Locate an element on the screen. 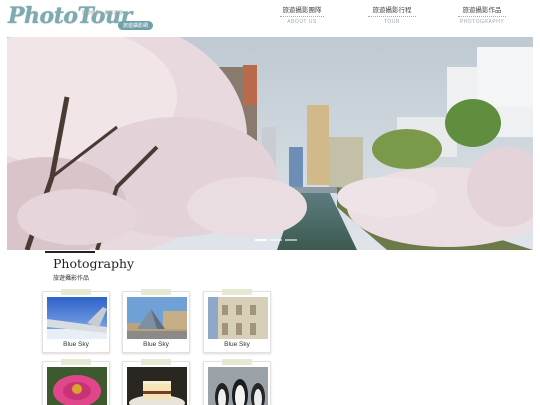 This screenshot has width=540, height=405. logo-tagline: 旅遊攝影‧攝影遊程 is located at coordinates (102, 12).